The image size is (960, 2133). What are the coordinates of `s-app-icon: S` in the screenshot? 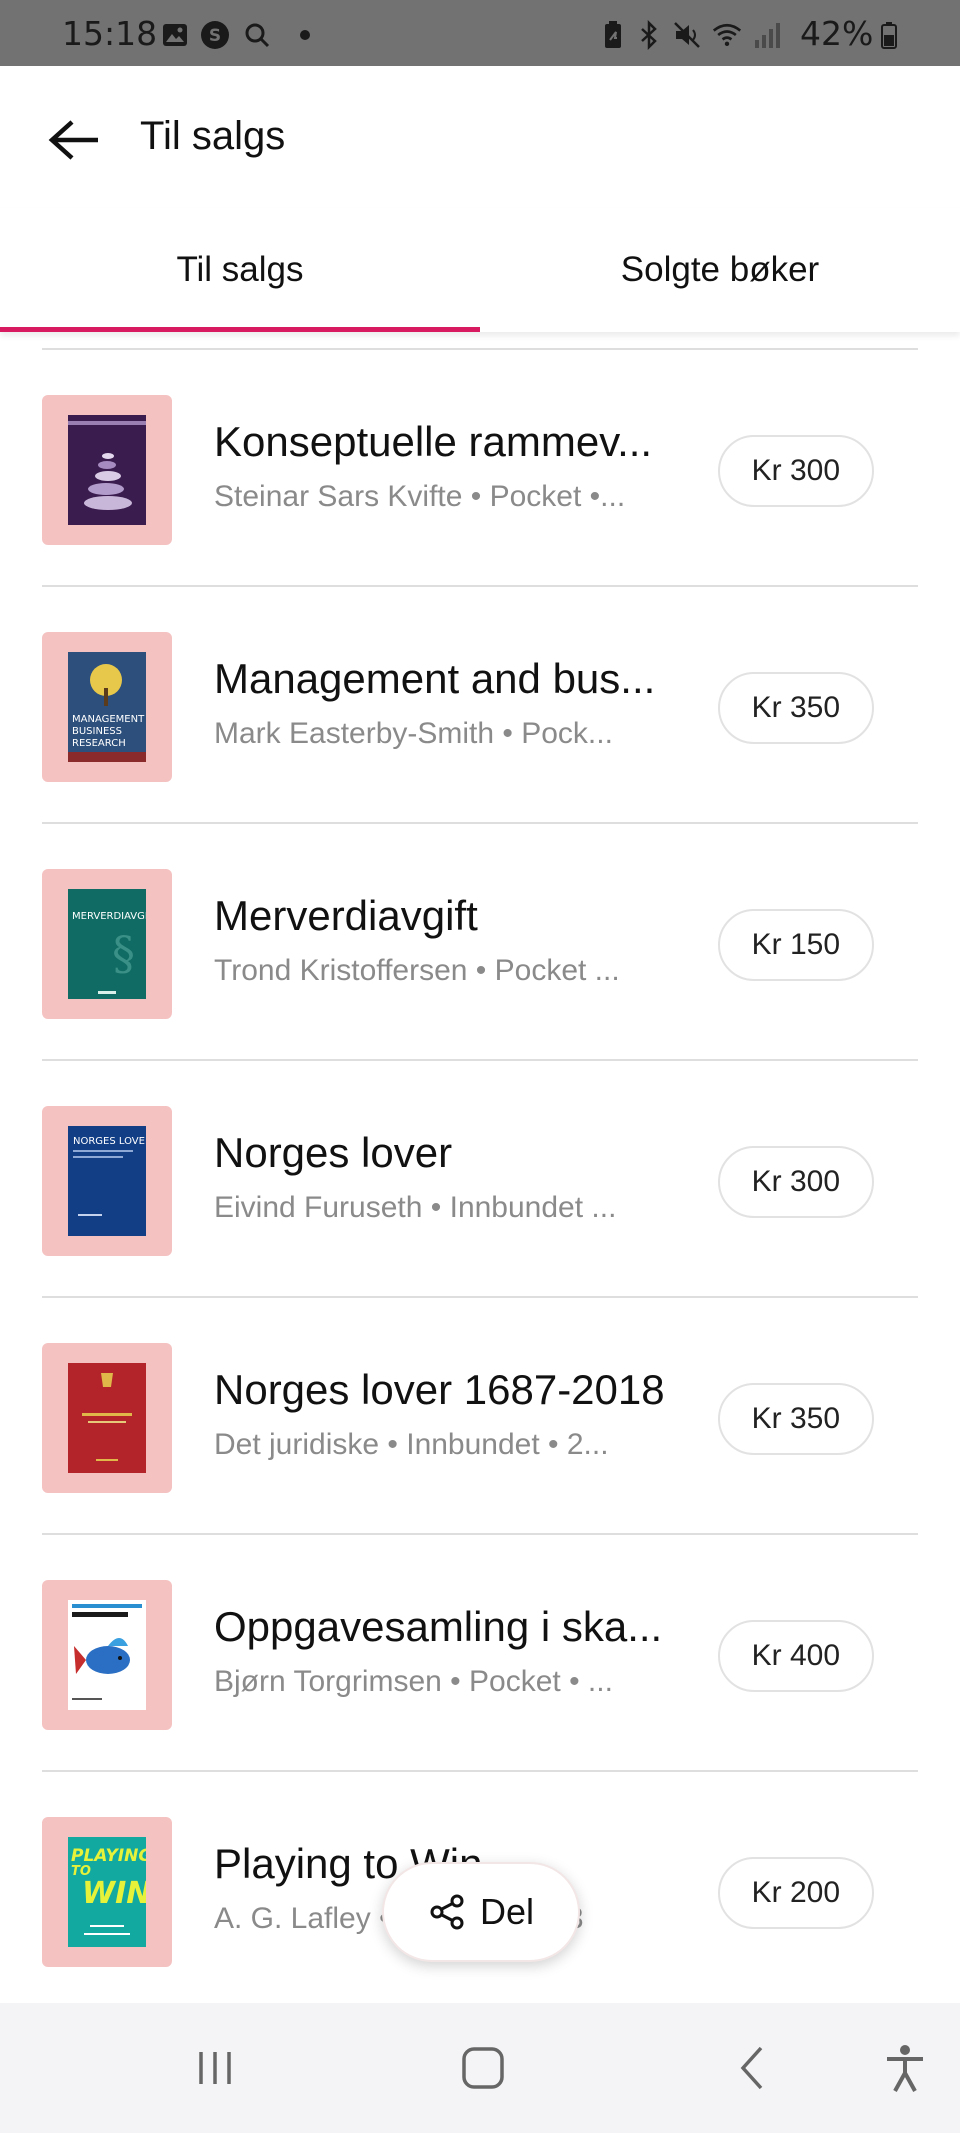 It's located at (215, 35).